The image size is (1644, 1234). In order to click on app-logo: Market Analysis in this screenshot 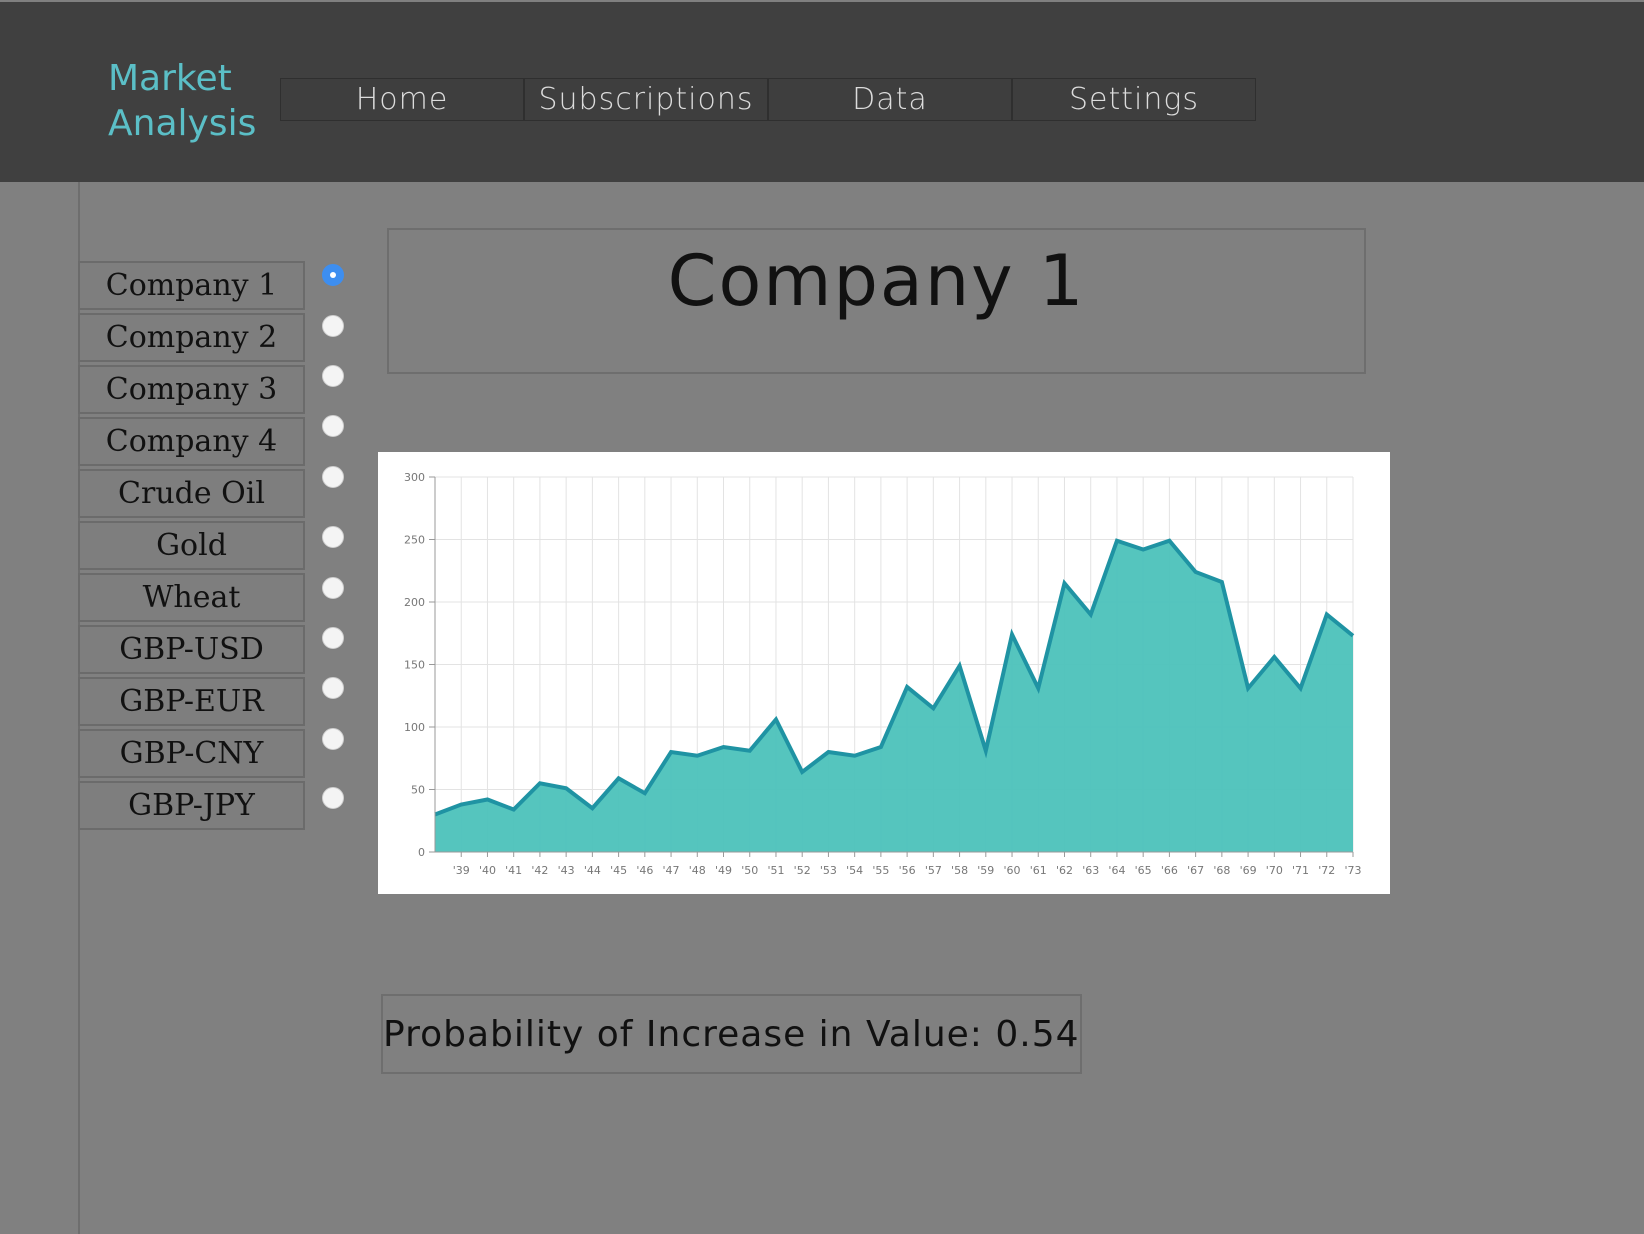, I will do `click(182, 101)`.